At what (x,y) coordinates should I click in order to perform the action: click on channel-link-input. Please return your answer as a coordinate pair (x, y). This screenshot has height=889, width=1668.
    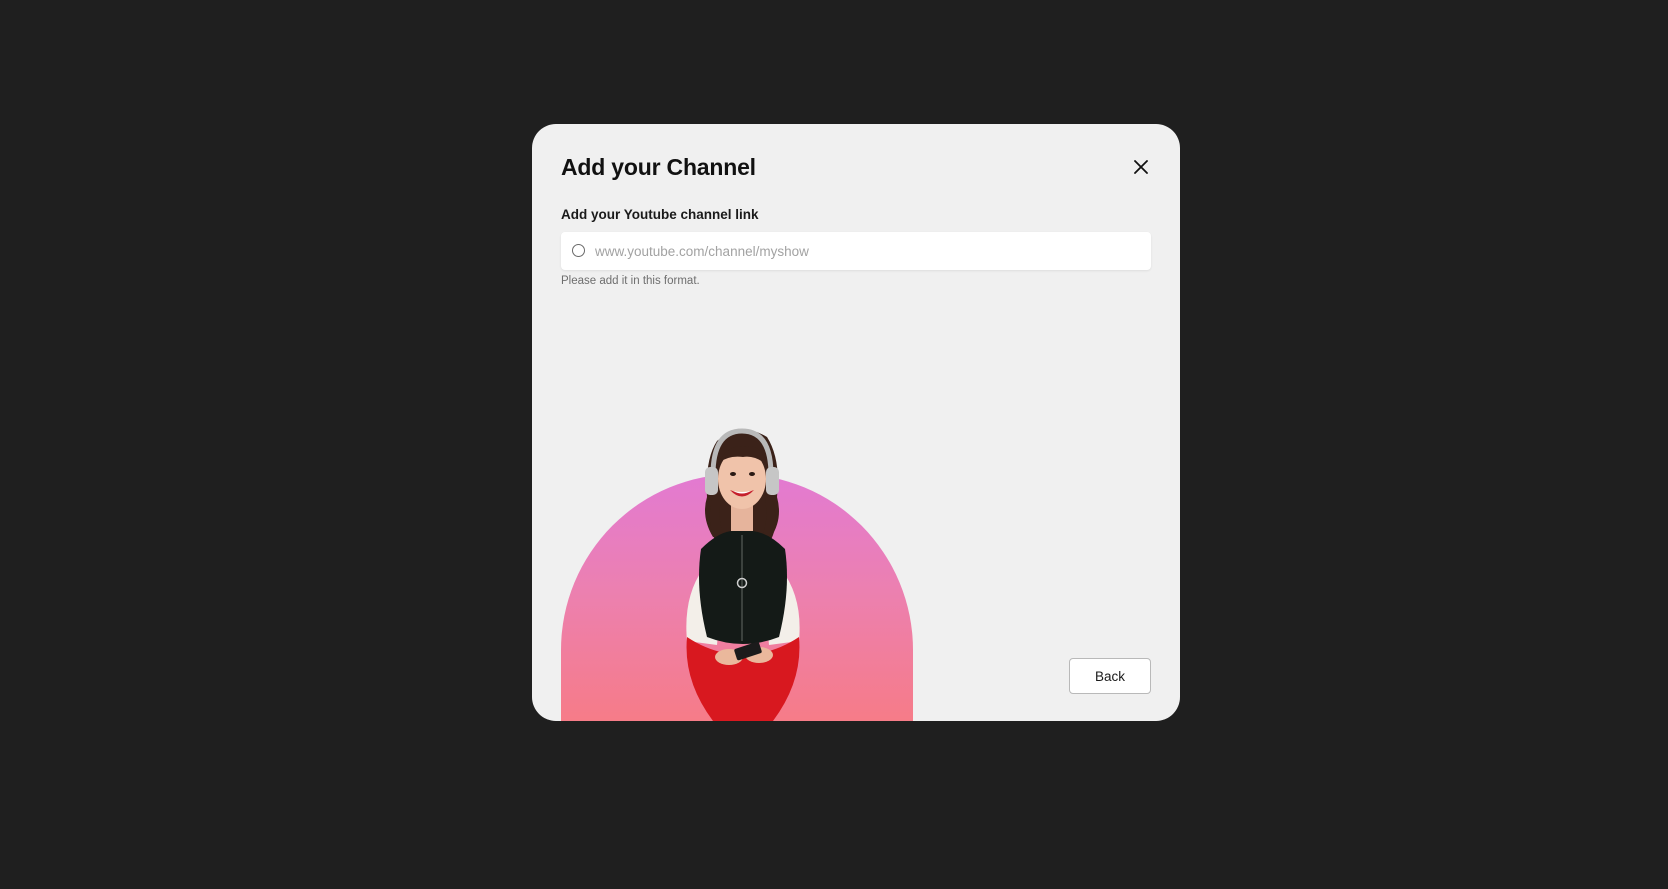
    Looking at the image, I should click on (870, 251).